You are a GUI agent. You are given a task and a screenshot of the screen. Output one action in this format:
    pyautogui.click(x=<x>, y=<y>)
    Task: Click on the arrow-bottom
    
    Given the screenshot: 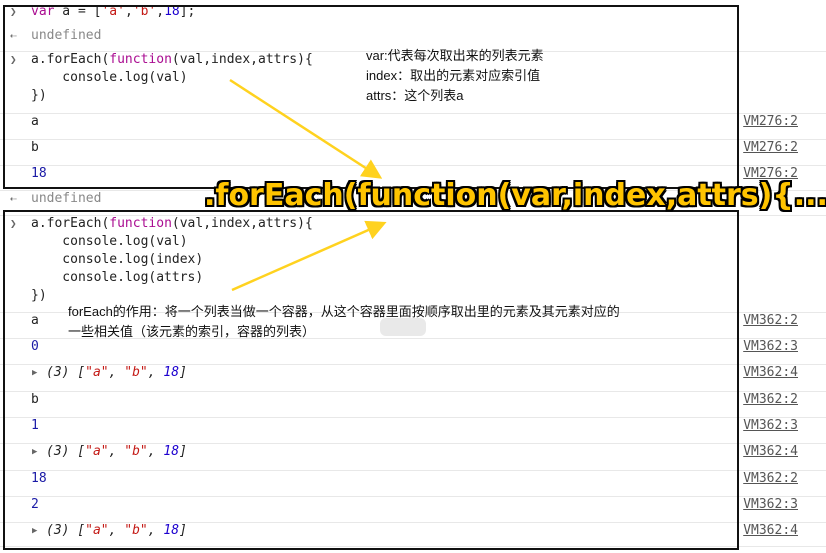 What is the action you would take?
    pyautogui.click(x=309, y=256)
    